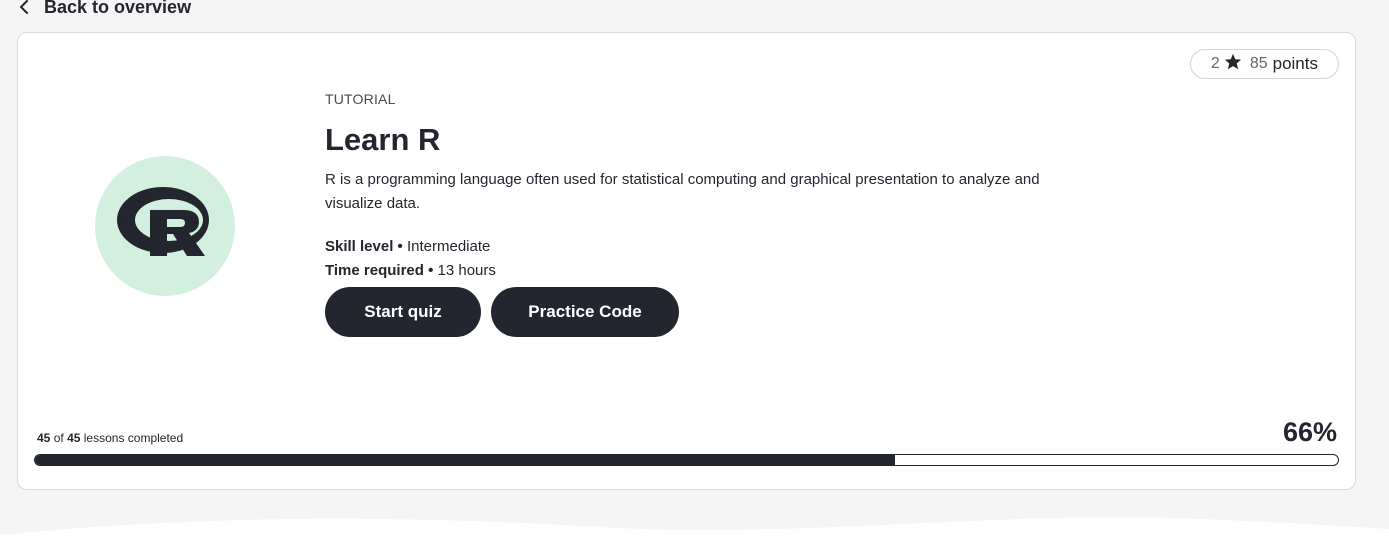 The height and width of the screenshot is (554, 1389). I want to click on progress-bar-fill, so click(465, 460).